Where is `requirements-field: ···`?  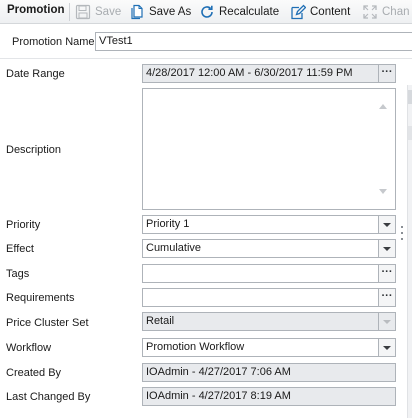 requirements-field: ··· is located at coordinates (269, 297).